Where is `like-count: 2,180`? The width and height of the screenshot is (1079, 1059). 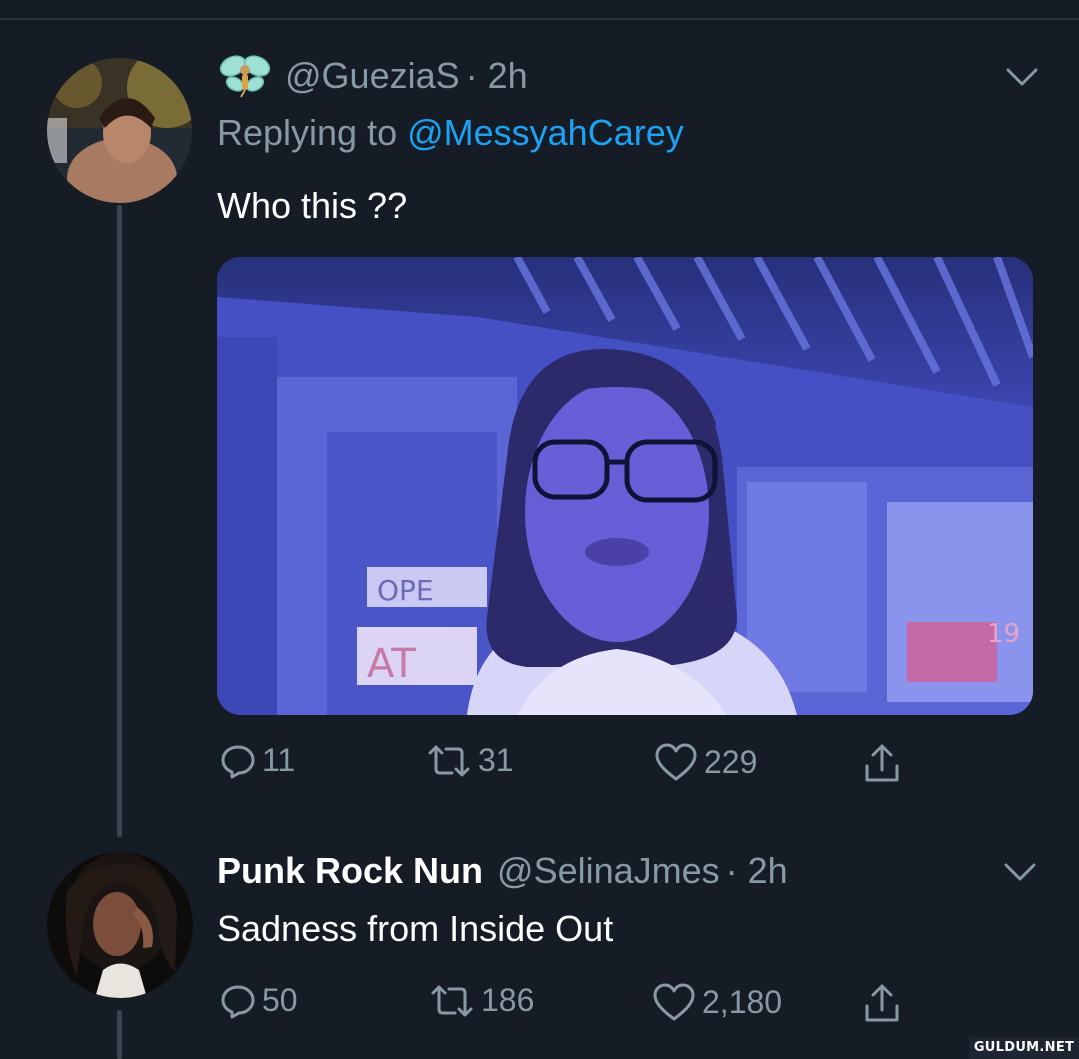
like-count: 2,180 is located at coordinates (742, 1001).